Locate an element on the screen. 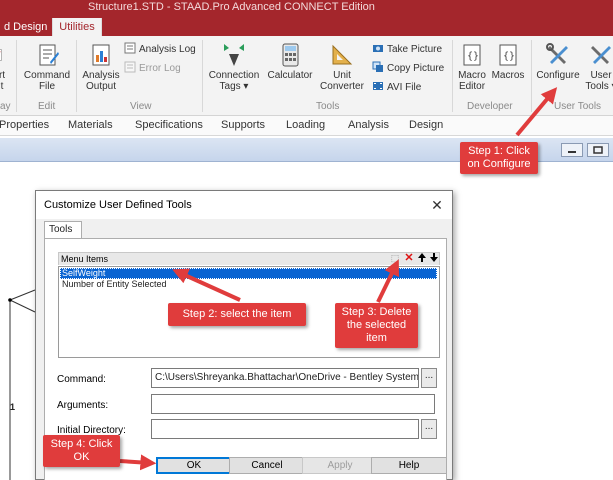  callout-step-2: Step 2: select the item is located at coordinates (237, 314).